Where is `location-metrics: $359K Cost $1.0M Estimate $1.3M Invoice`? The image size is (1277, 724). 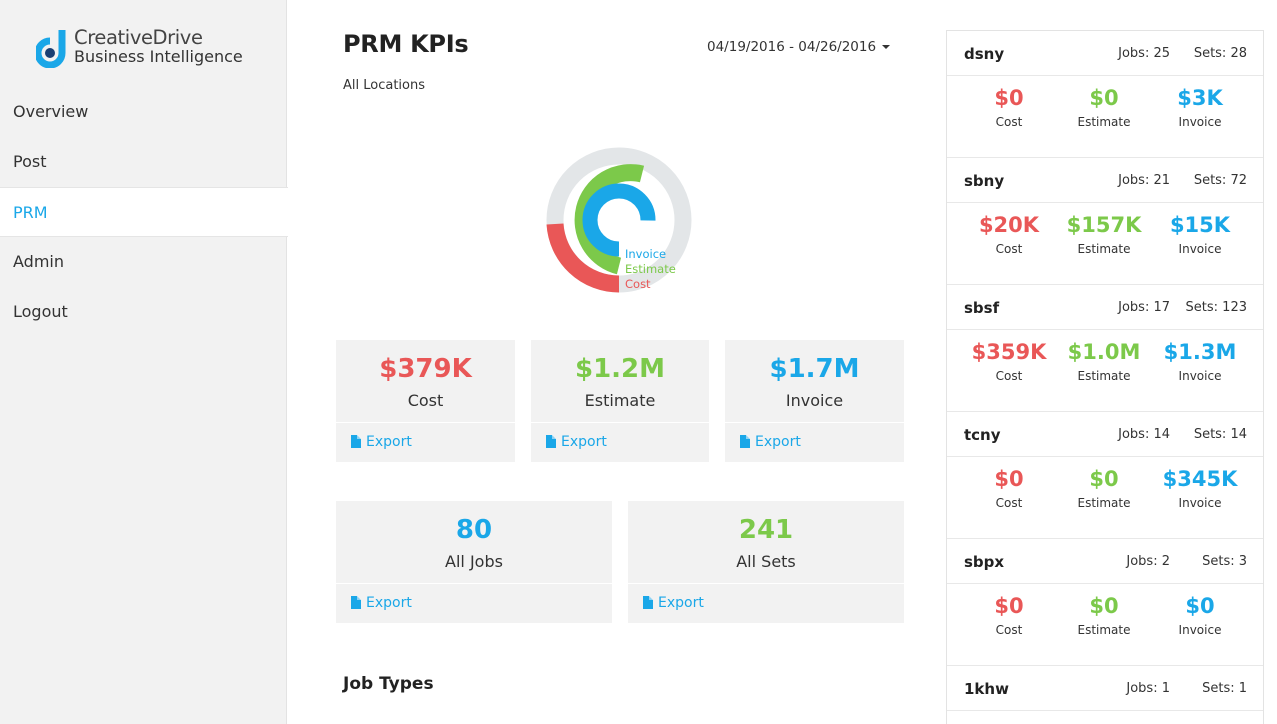
location-metrics: $359K Cost $1.0M Estimate $1.3M Invoice is located at coordinates (1105, 371).